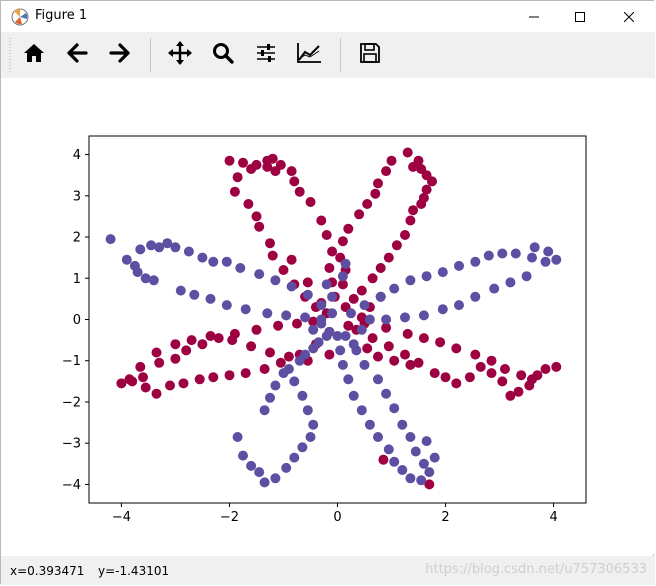  What do you see at coordinates (47, 571) in the screenshot?
I see `cursor-x-readout: x=0.393471` at bounding box center [47, 571].